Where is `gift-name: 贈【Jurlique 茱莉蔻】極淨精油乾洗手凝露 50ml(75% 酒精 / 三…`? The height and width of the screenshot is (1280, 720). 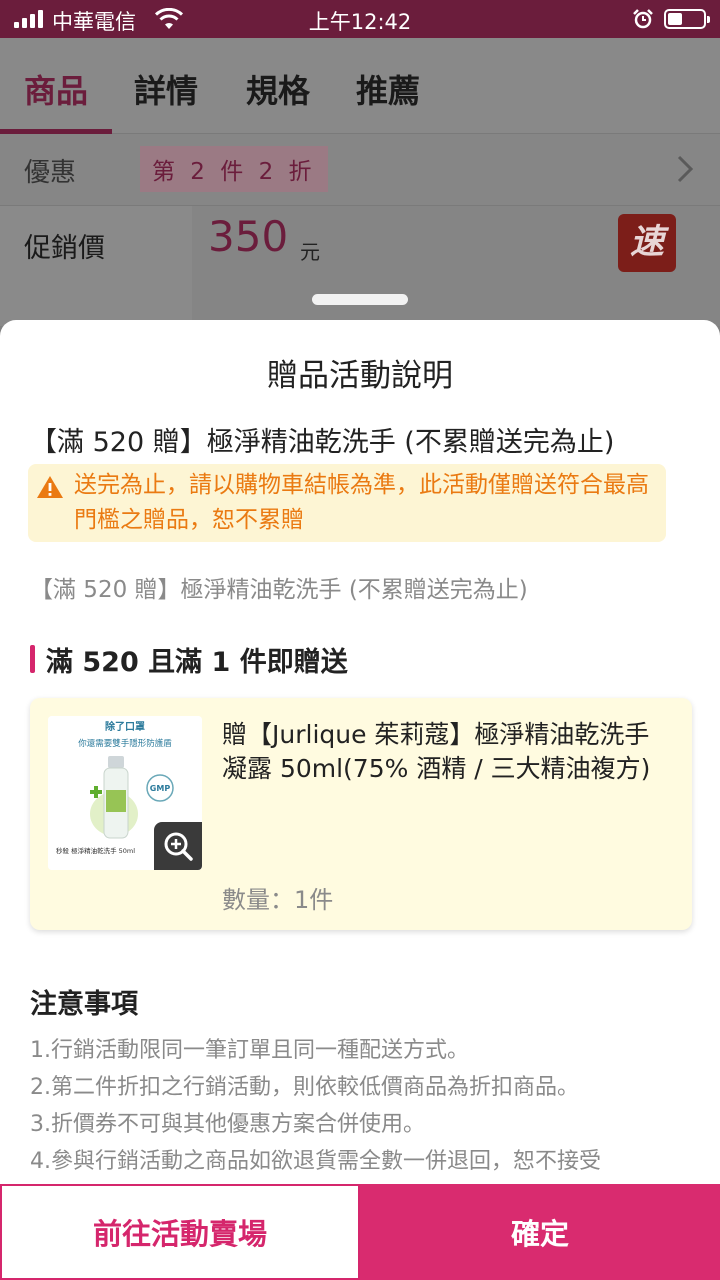
gift-name: 贈【Jurlique 茱莉蔻】極淨精油乾洗手凝露 50ml(75% 酒精 / 三… is located at coordinates (436, 751).